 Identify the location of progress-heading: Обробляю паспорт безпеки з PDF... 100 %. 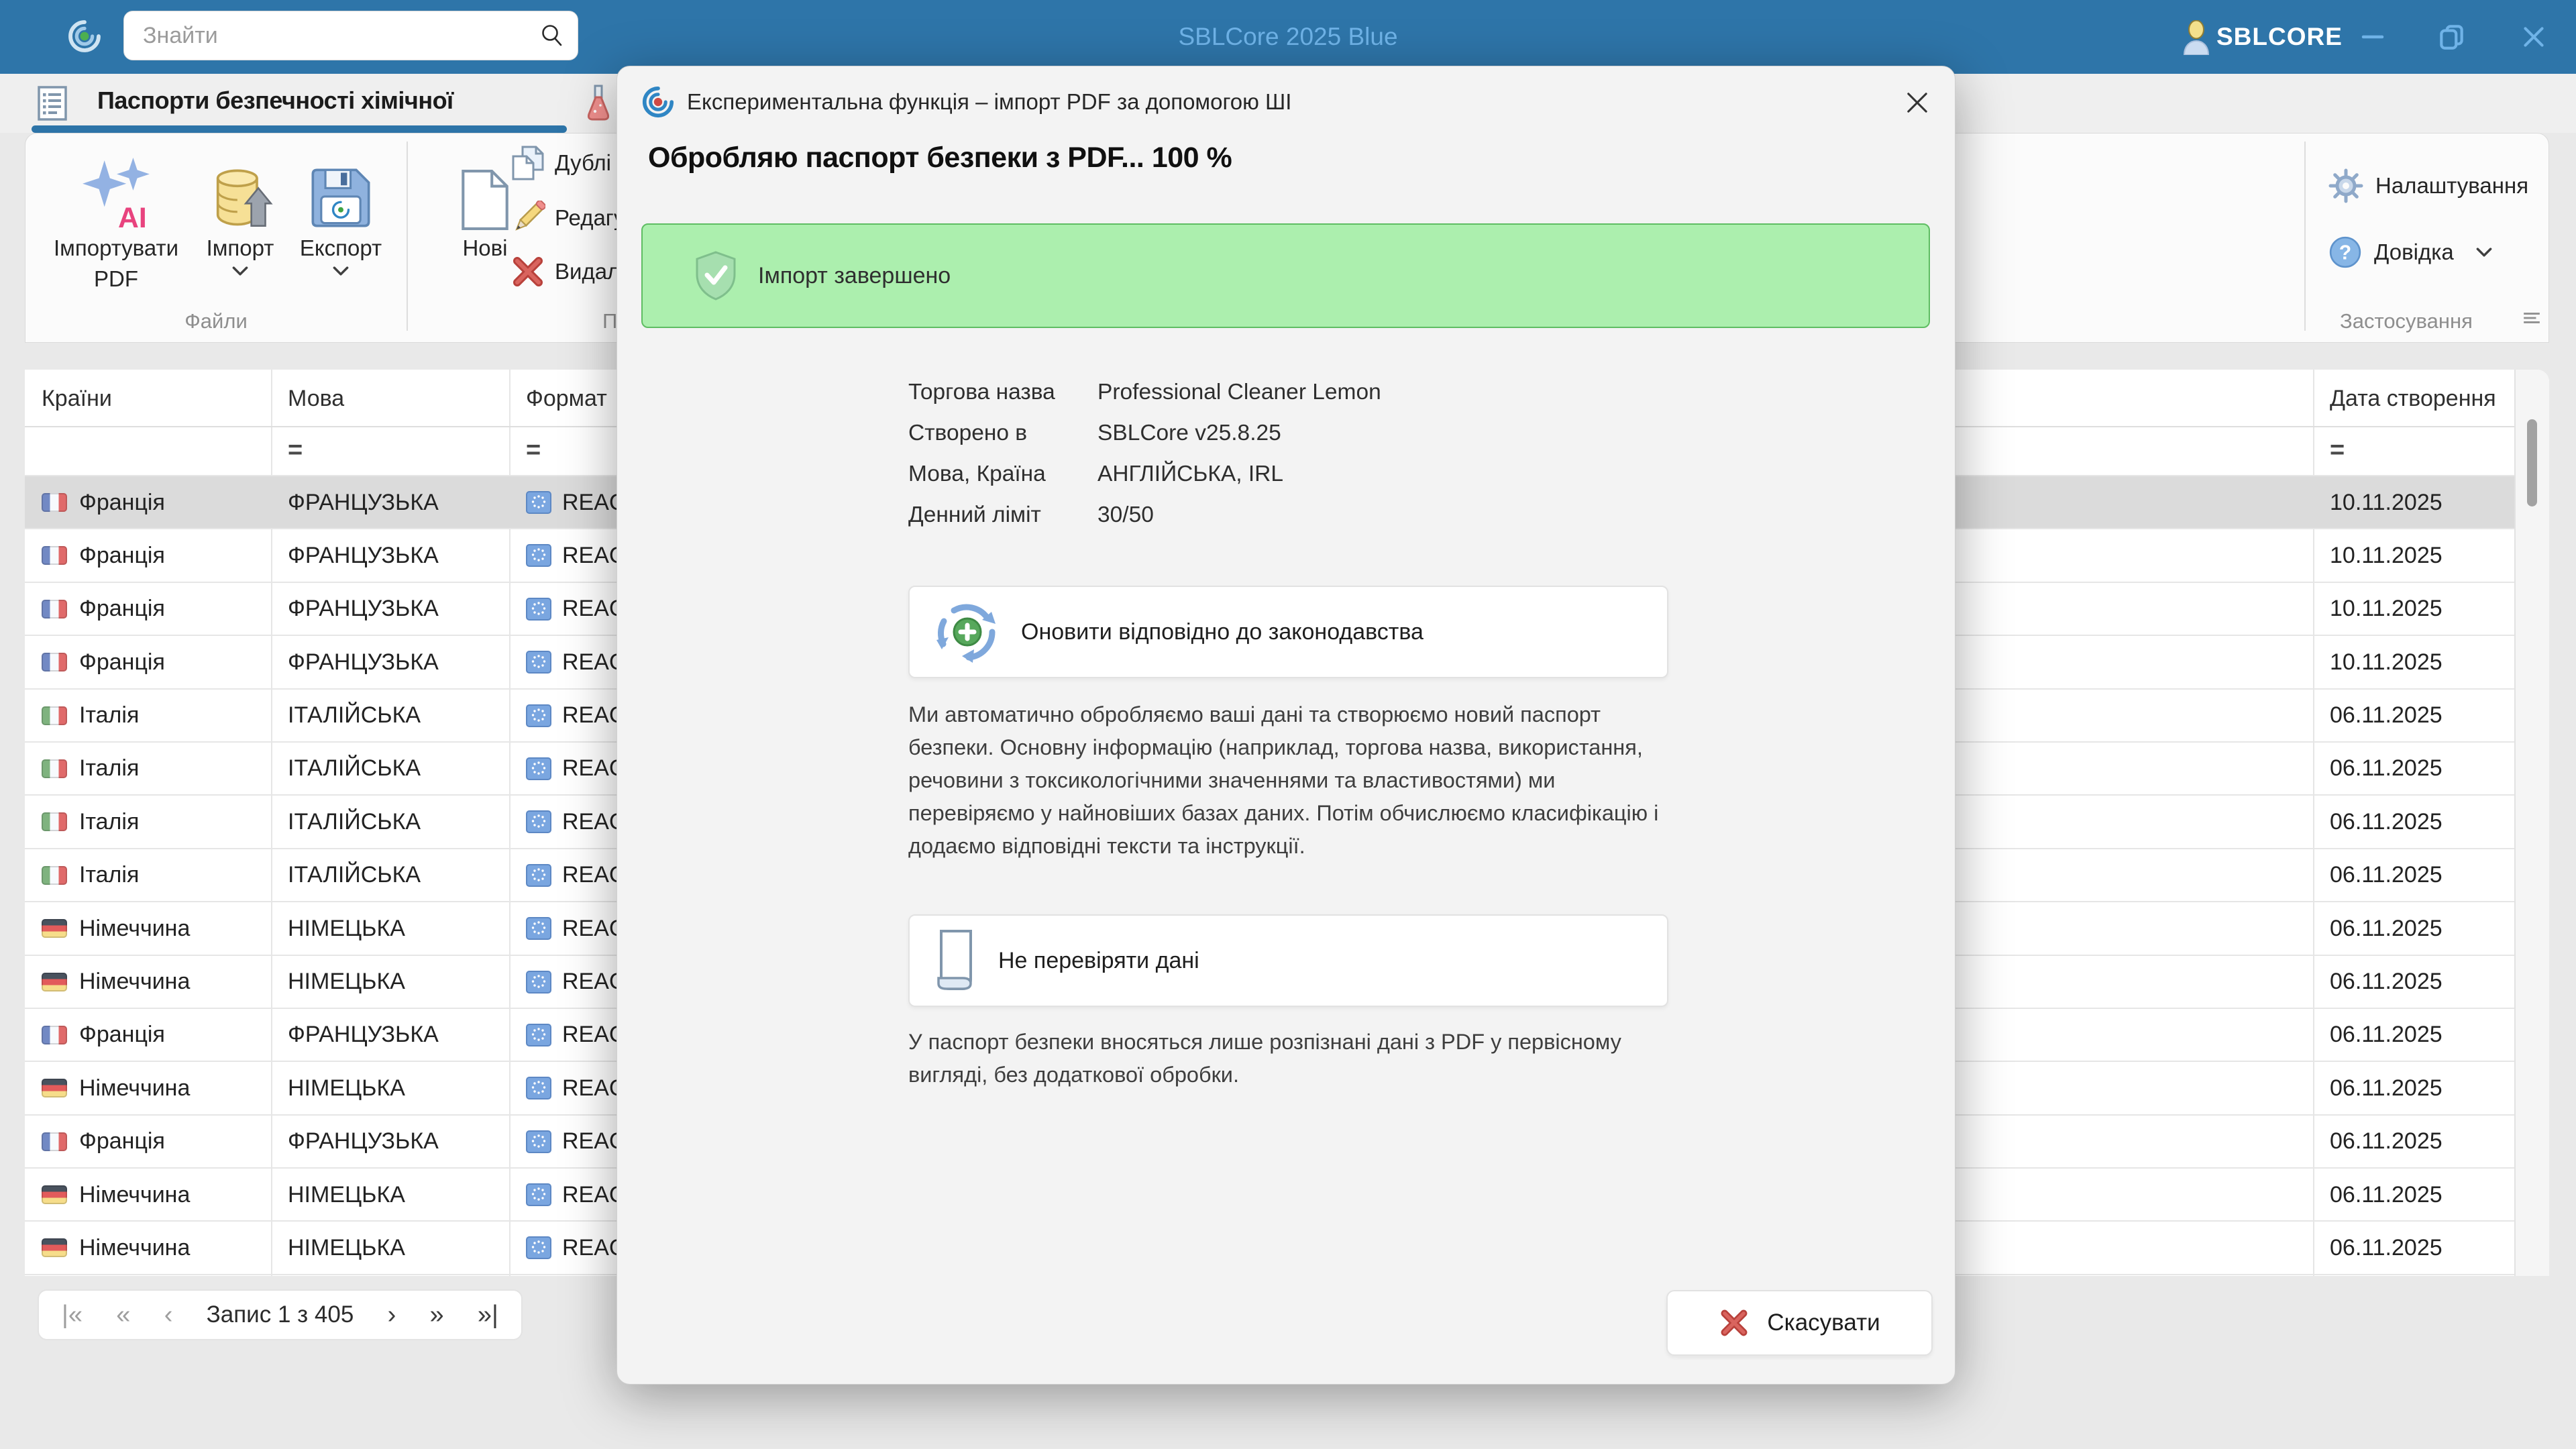
(940, 158).